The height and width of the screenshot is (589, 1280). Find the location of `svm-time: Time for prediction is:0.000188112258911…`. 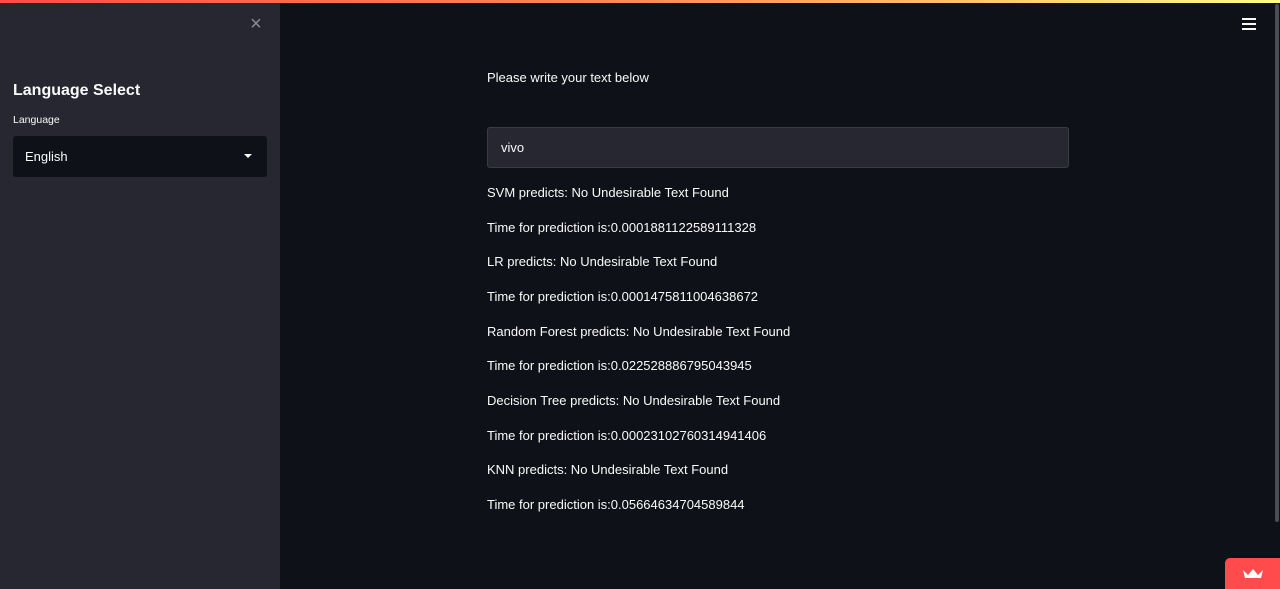

svm-time: Time for prediction is:0.000188112258911… is located at coordinates (622, 227).